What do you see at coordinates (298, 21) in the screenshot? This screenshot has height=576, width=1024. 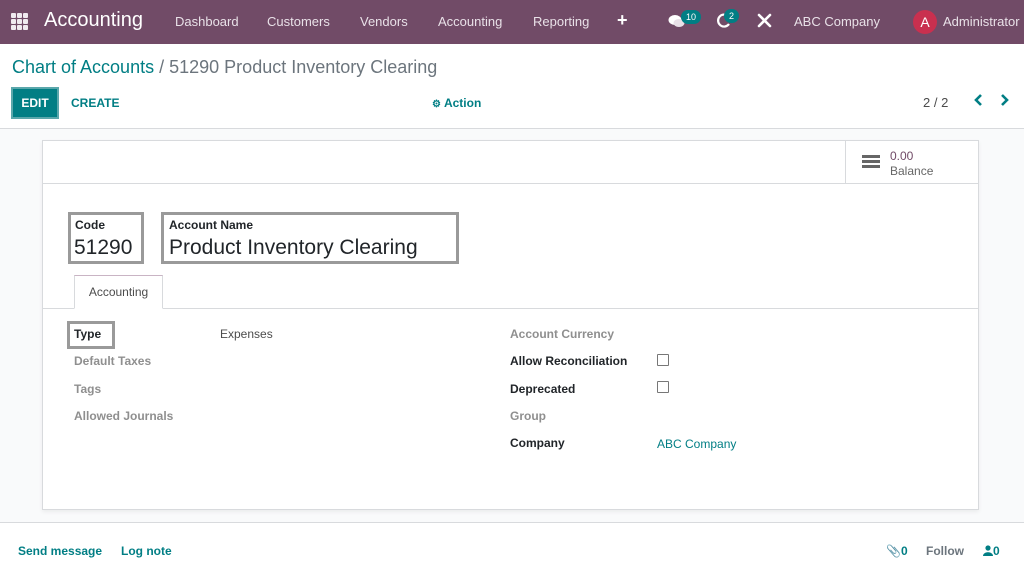 I see `menu-customers: Customers` at bounding box center [298, 21].